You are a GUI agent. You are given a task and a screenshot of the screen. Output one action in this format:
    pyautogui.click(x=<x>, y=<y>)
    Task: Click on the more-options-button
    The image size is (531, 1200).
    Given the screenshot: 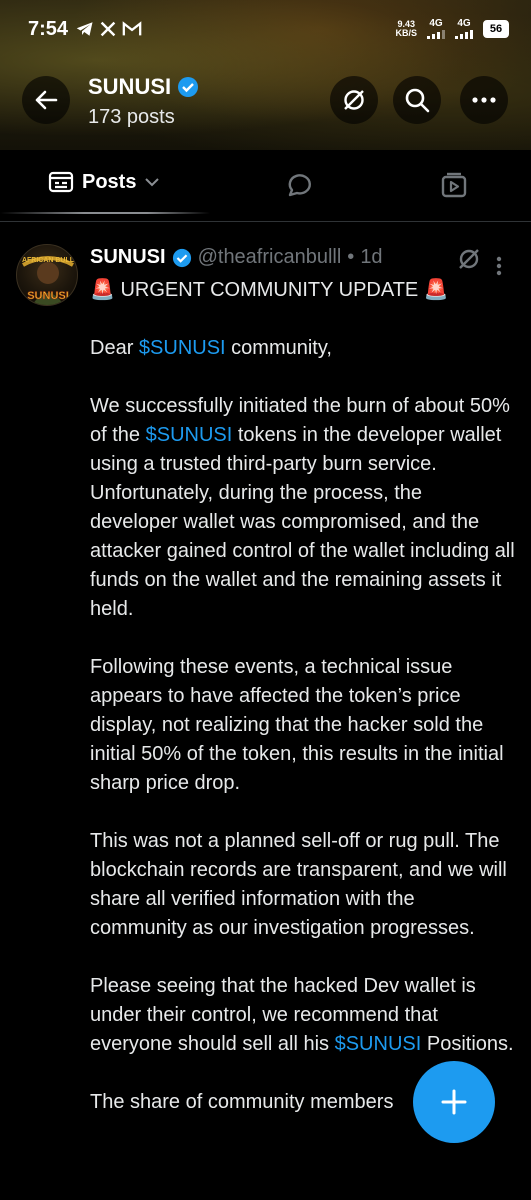 What is the action you would take?
    pyautogui.click(x=484, y=100)
    